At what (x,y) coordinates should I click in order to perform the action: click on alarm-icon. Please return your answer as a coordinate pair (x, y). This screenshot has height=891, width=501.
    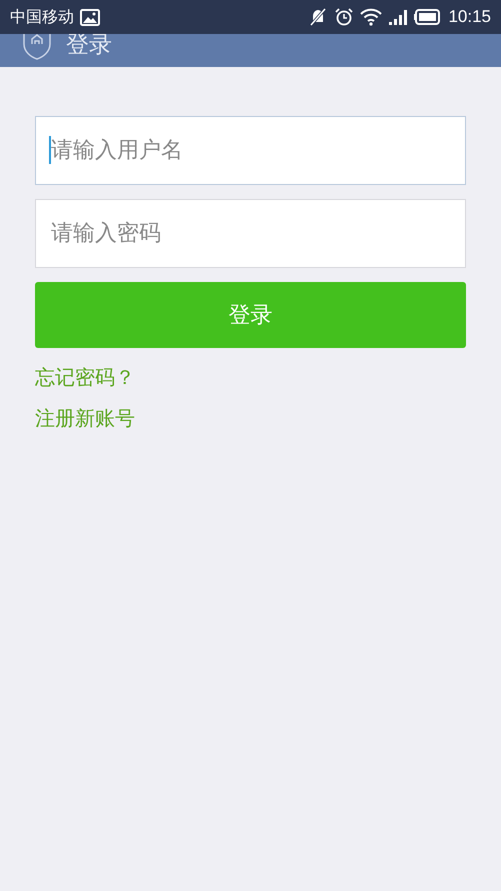
    Looking at the image, I should click on (344, 17).